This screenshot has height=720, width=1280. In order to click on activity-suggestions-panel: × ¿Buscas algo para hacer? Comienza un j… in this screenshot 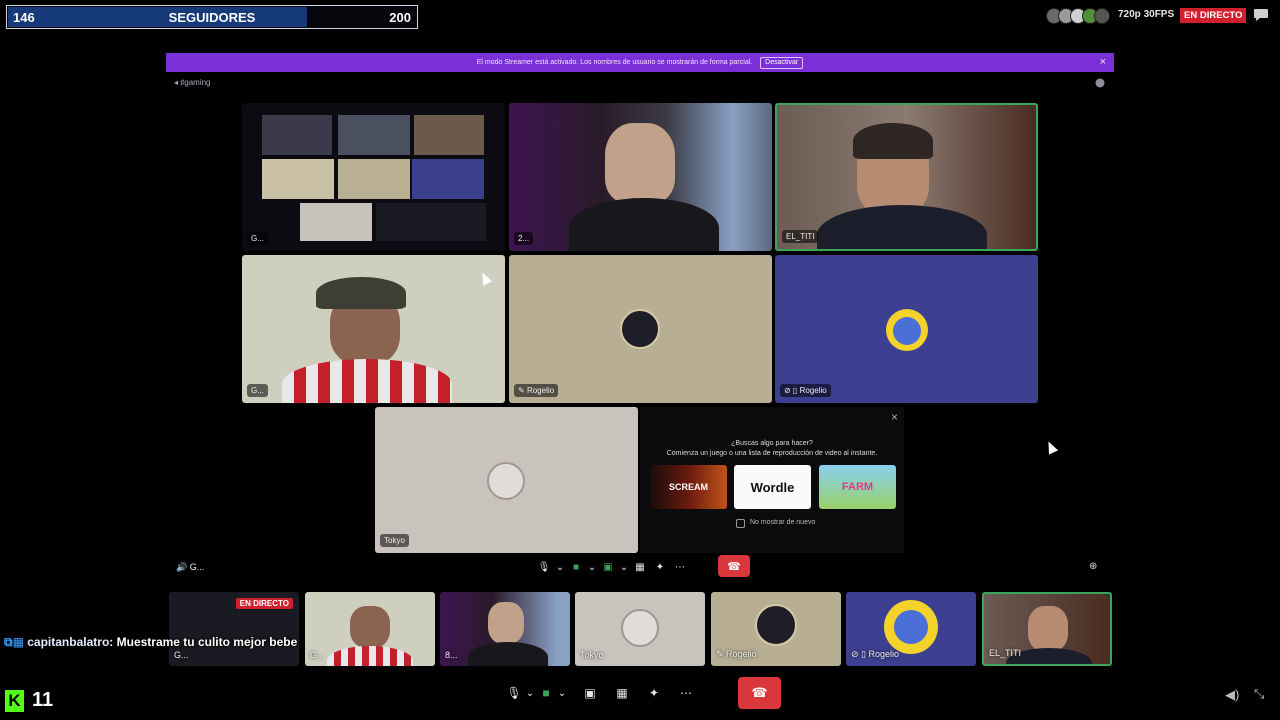, I will do `click(772, 480)`.